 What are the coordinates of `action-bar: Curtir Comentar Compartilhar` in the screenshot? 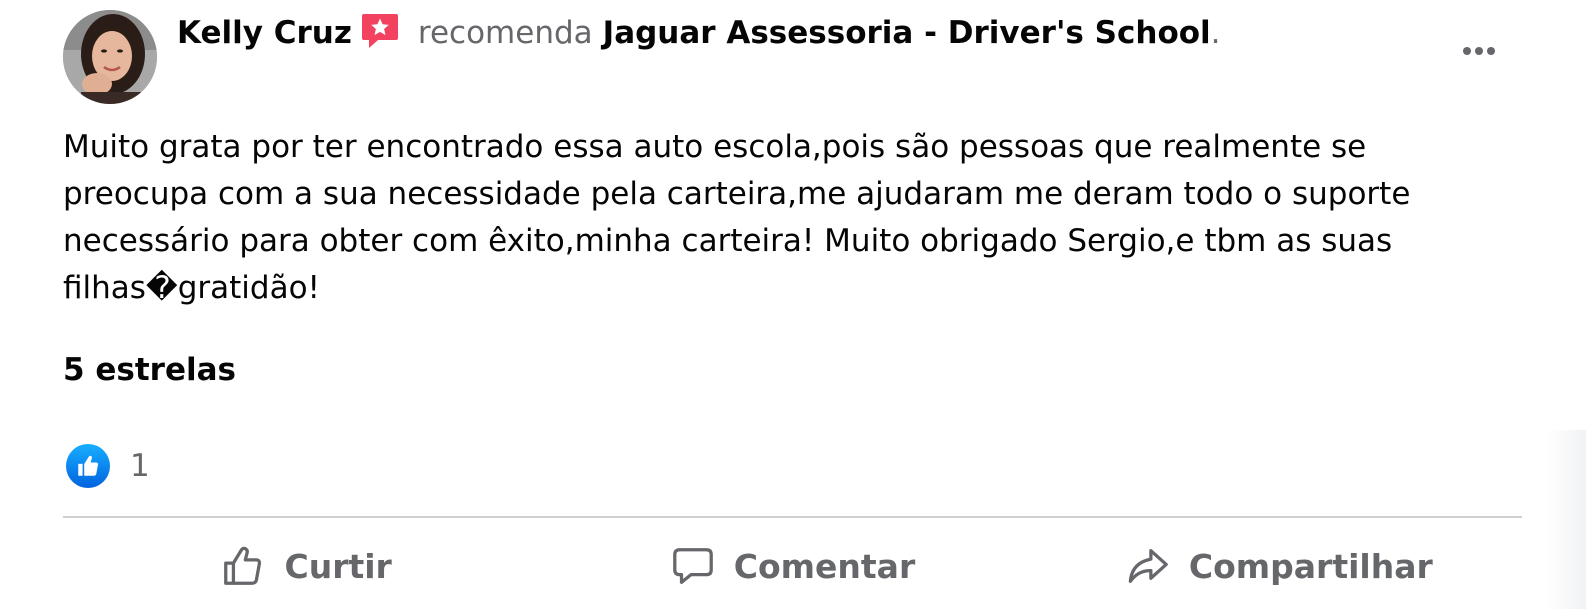 It's located at (792, 566).